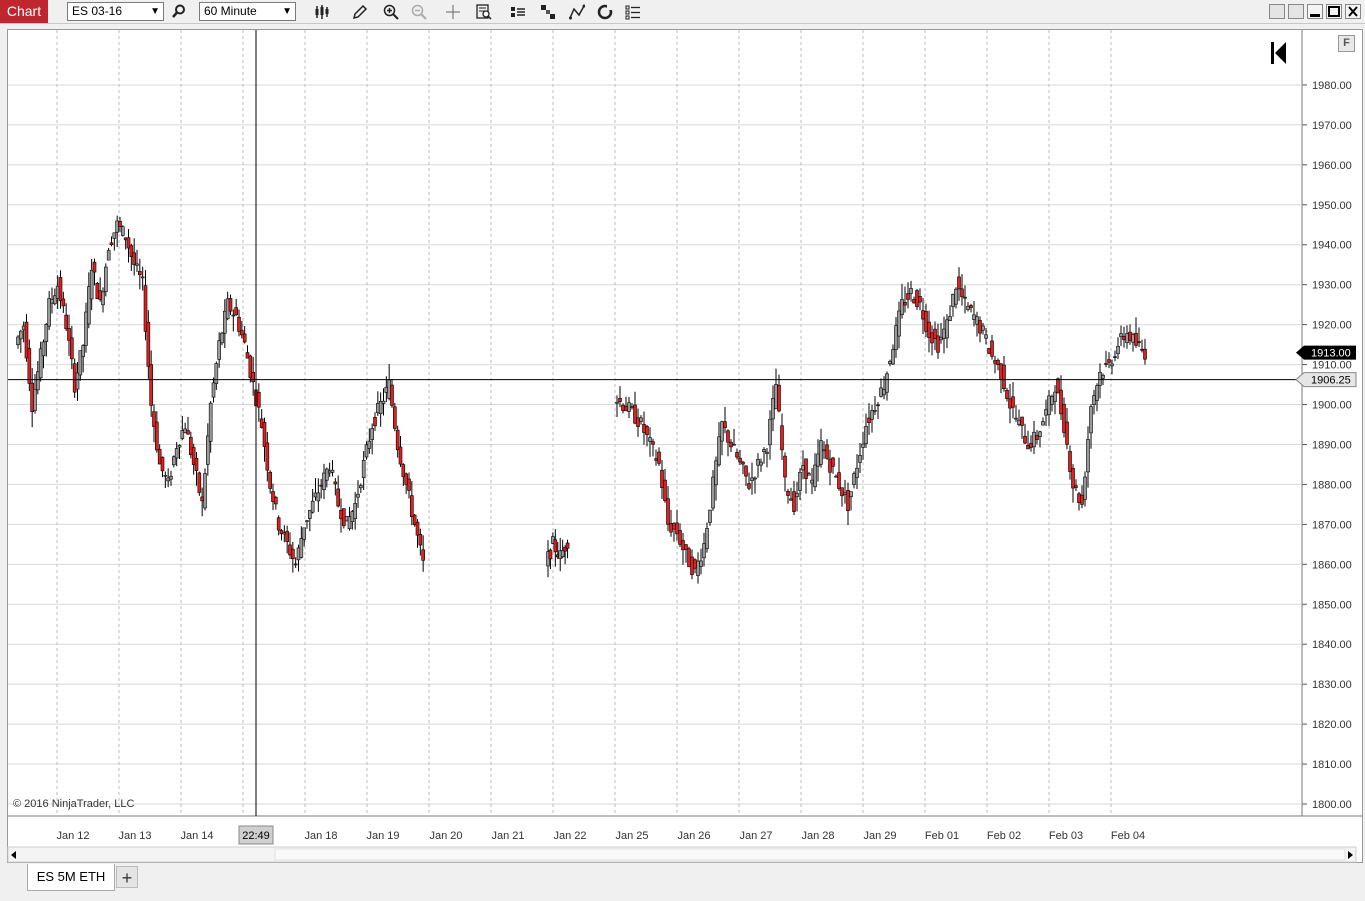 This screenshot has height=901, width=1365. Describe the element at coordinates (1332, 685) in the screenshot. I see `y-tick-label: 1830.00` at that location.